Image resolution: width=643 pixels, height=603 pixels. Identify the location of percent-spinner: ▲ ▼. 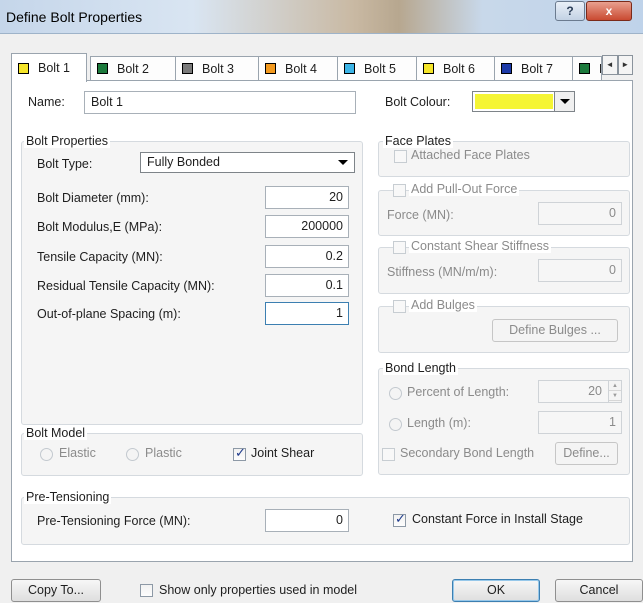
(614, 391).